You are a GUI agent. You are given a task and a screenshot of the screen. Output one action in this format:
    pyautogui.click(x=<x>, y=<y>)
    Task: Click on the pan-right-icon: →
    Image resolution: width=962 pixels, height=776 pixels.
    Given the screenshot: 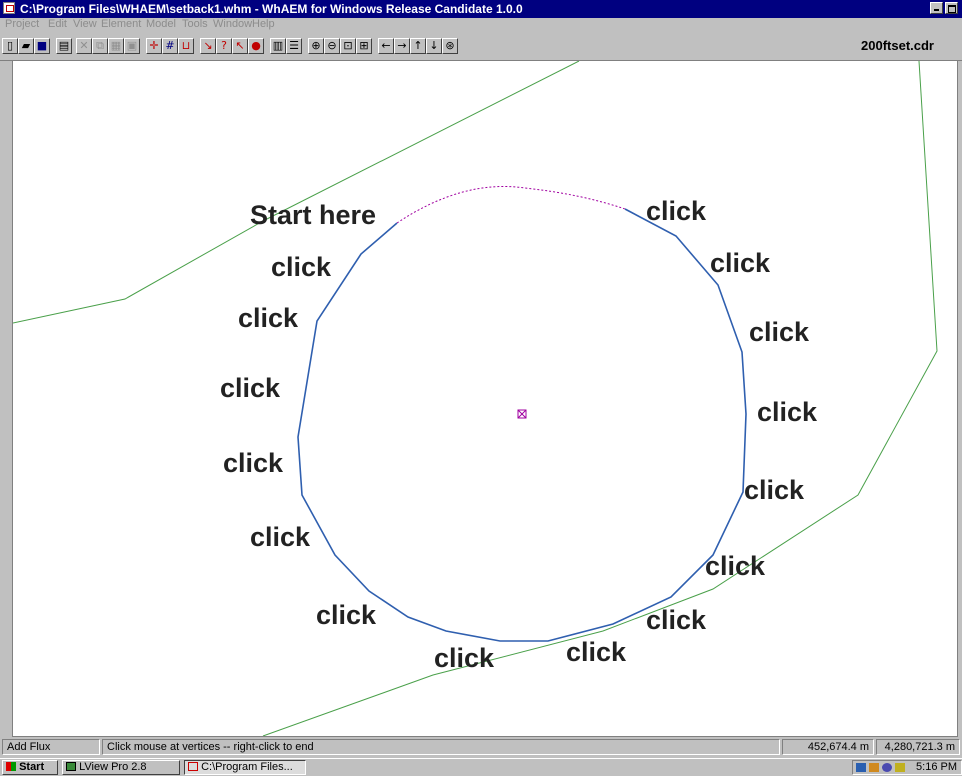 What is the action you would take?
    pyautogui.click(x=402, y=46)
    